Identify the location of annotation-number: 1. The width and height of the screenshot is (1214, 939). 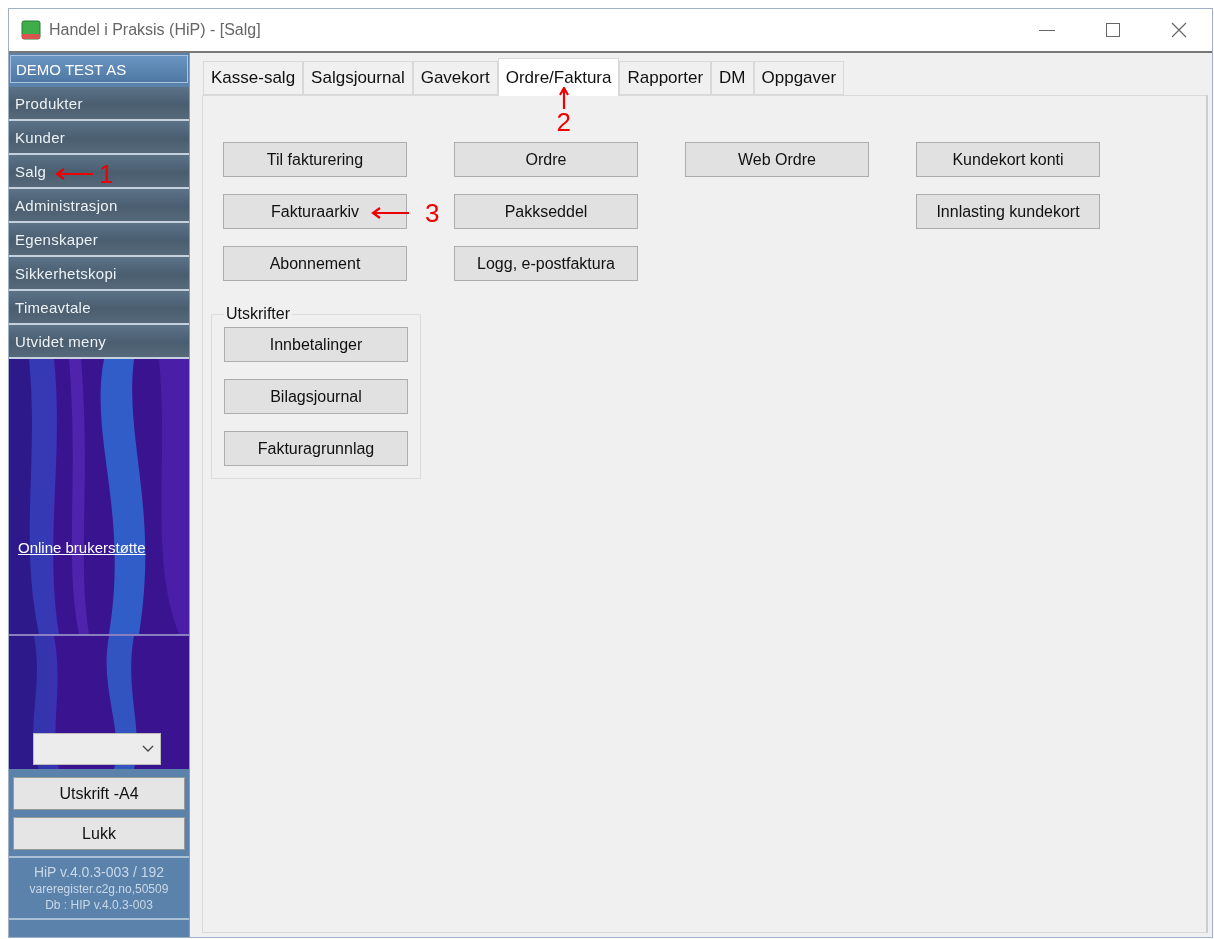
(106, 174).